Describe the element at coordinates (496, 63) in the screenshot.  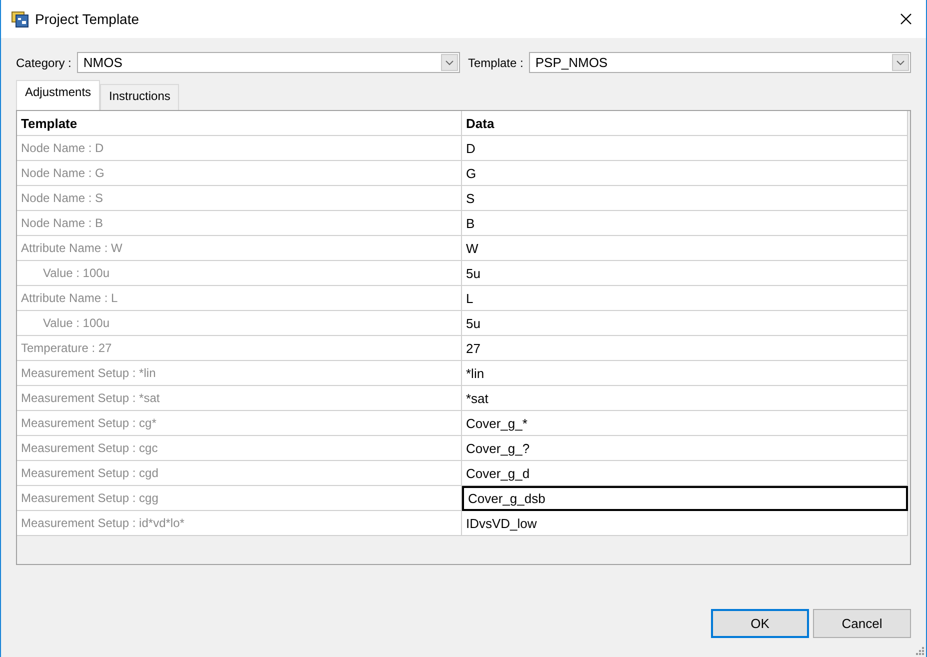
I see `template-label: Template :` at that location.